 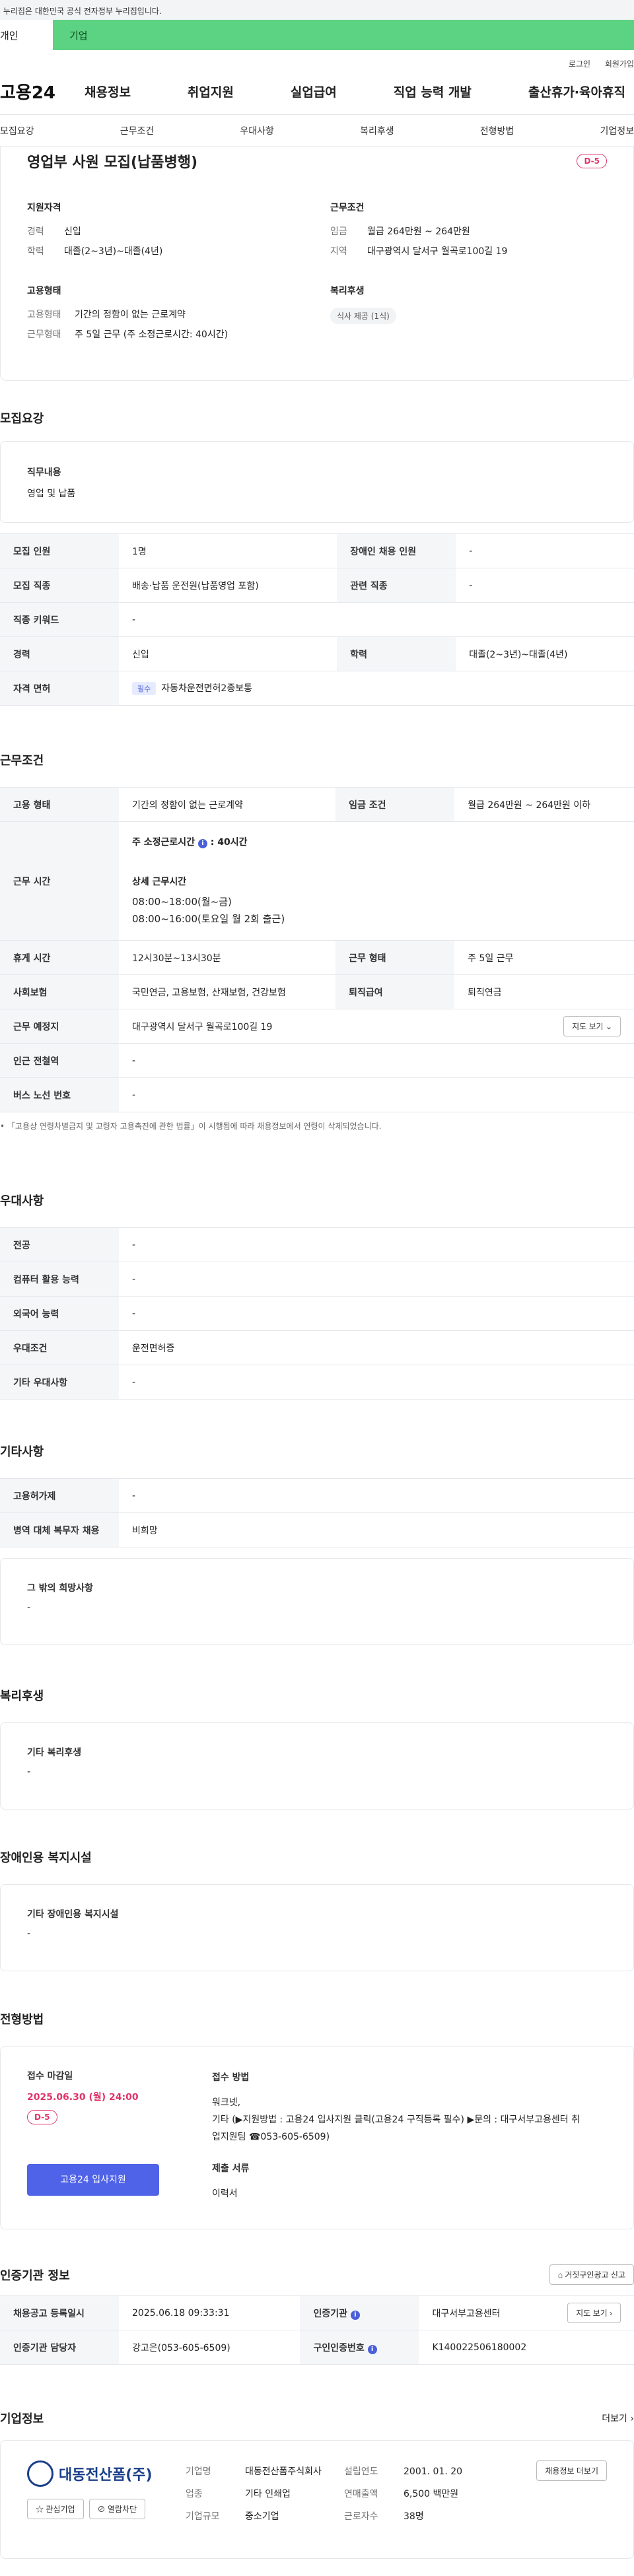 What do you see at coordinates (497, 130) in the screenshot?
I see `anchor-process: 전형방법` at bounding box center [497, 130].